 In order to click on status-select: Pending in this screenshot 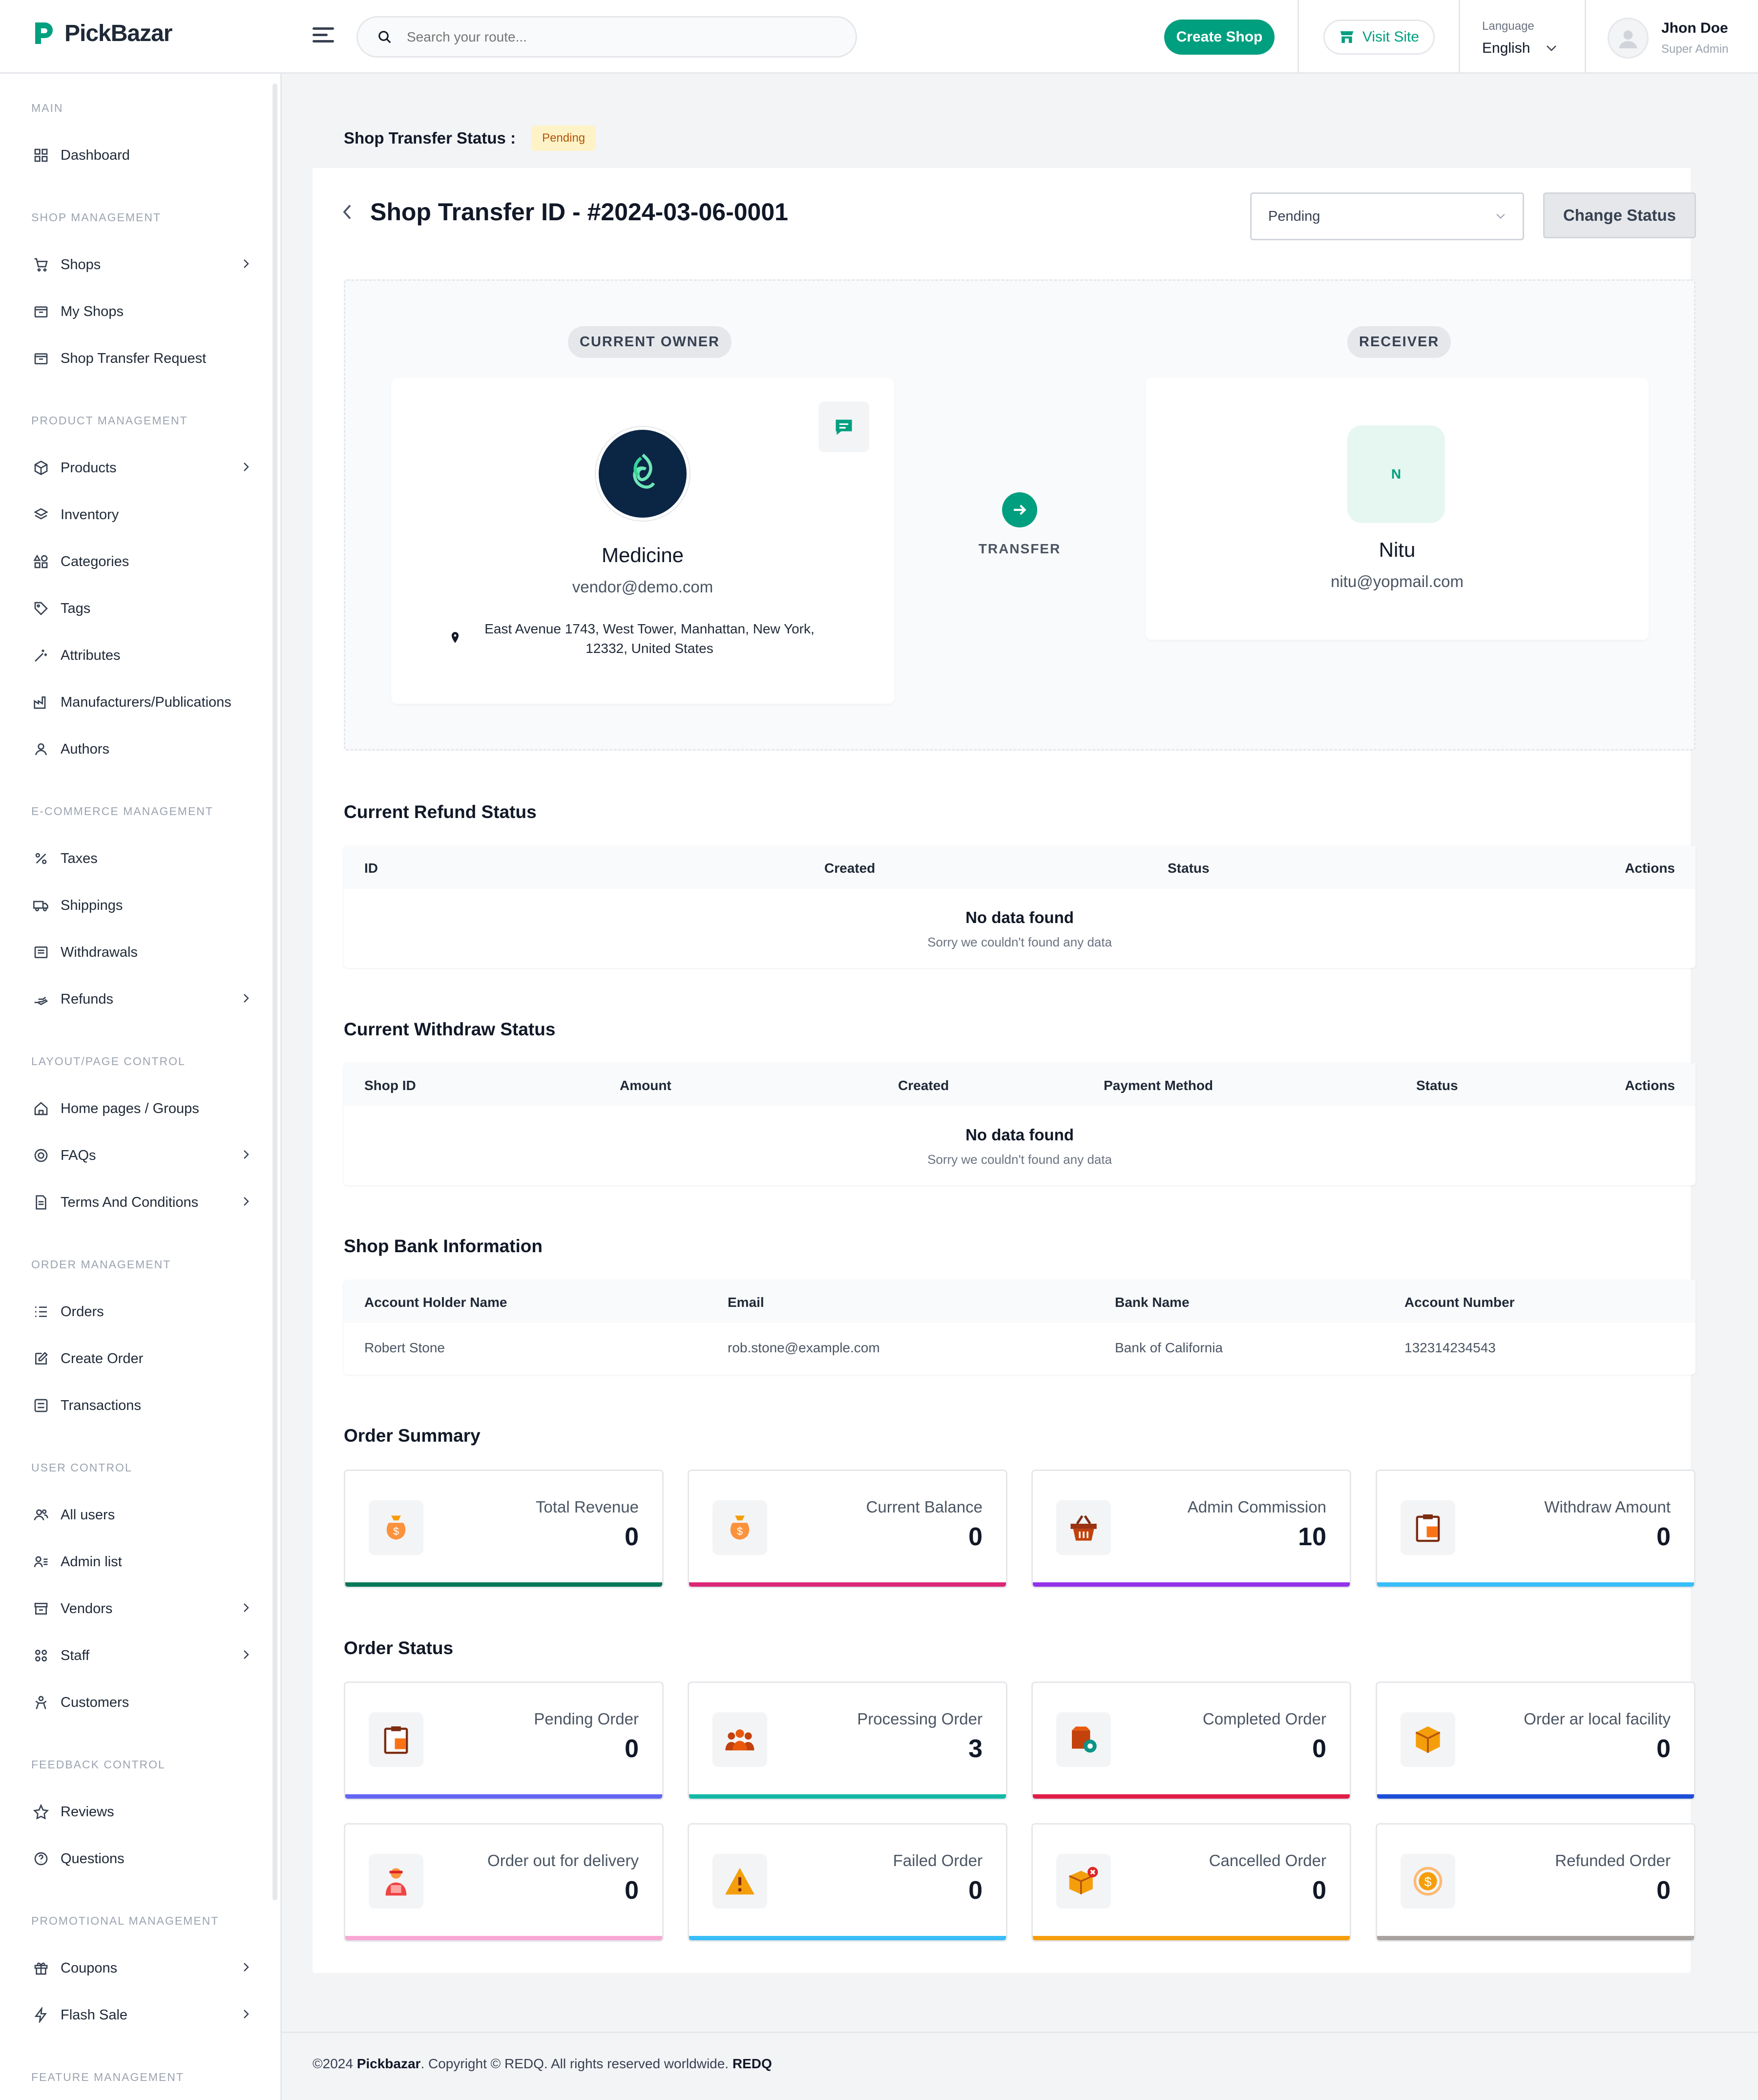, I will do `click(1387, 216)`.